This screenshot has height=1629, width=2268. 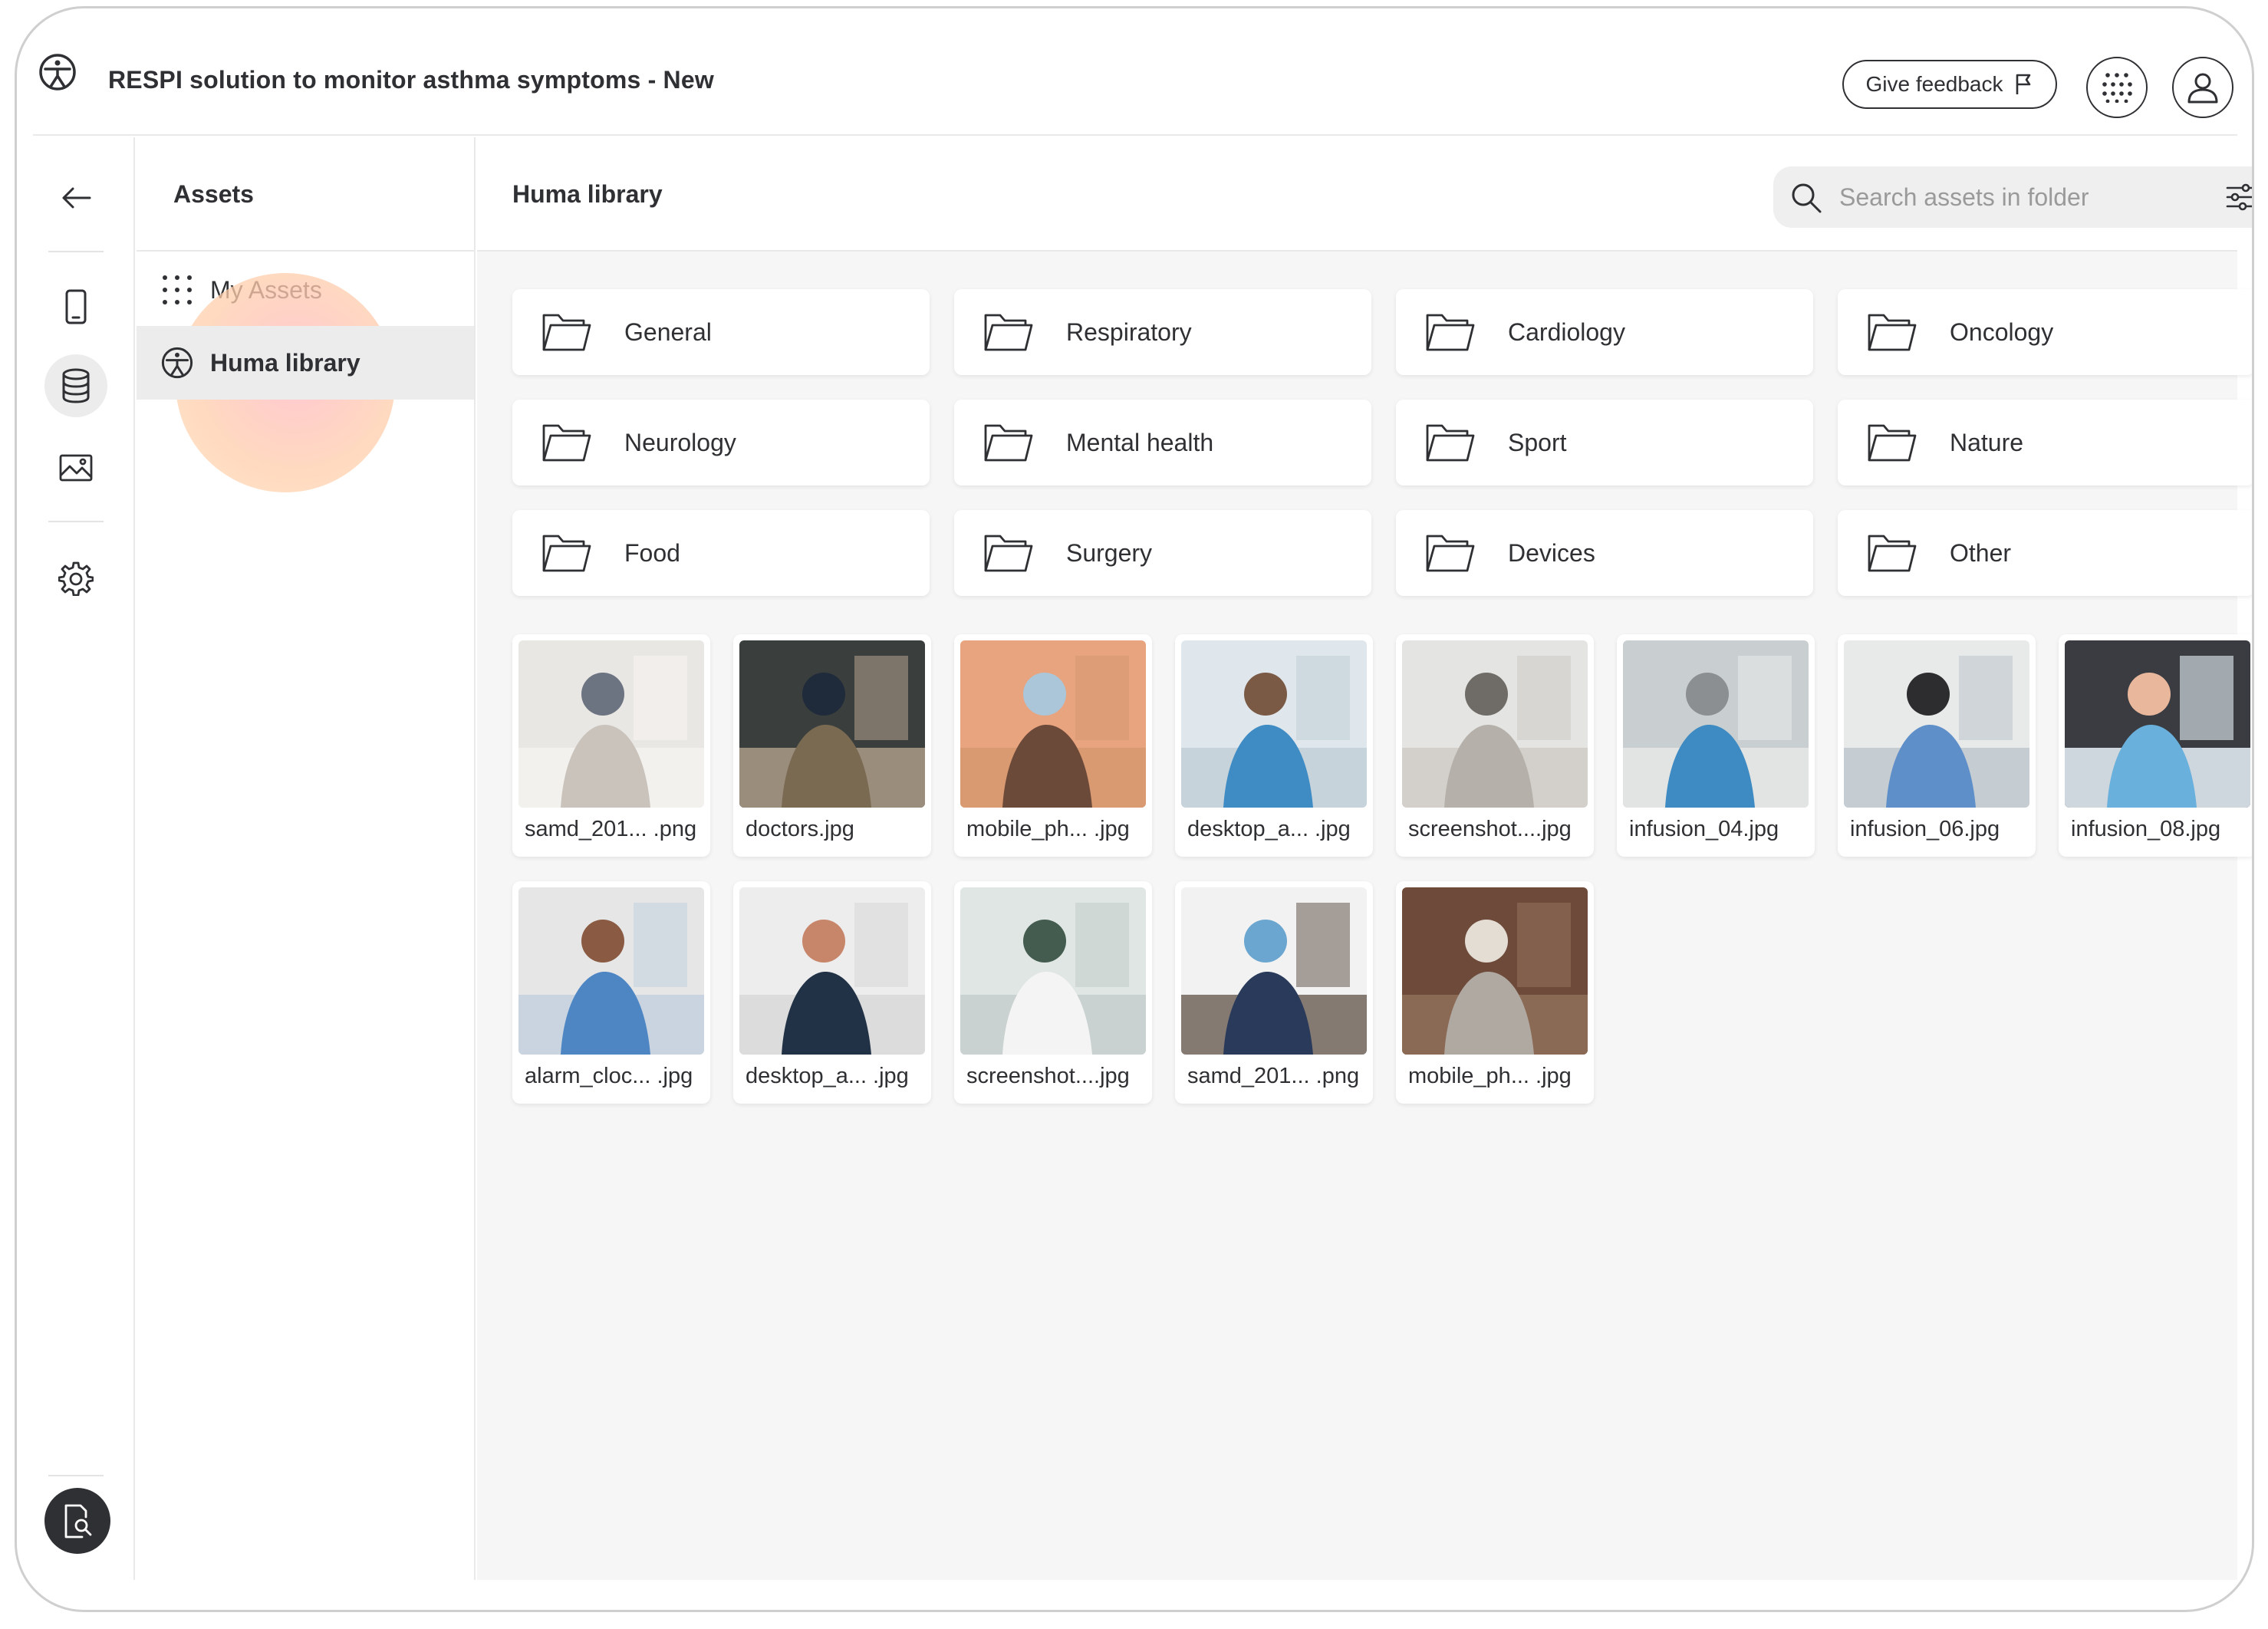 What do you see at coordinates (1934, 84) in the screenshot?
I see `give-feedback-label: Give feedback` at bounding box center [1934, 84].